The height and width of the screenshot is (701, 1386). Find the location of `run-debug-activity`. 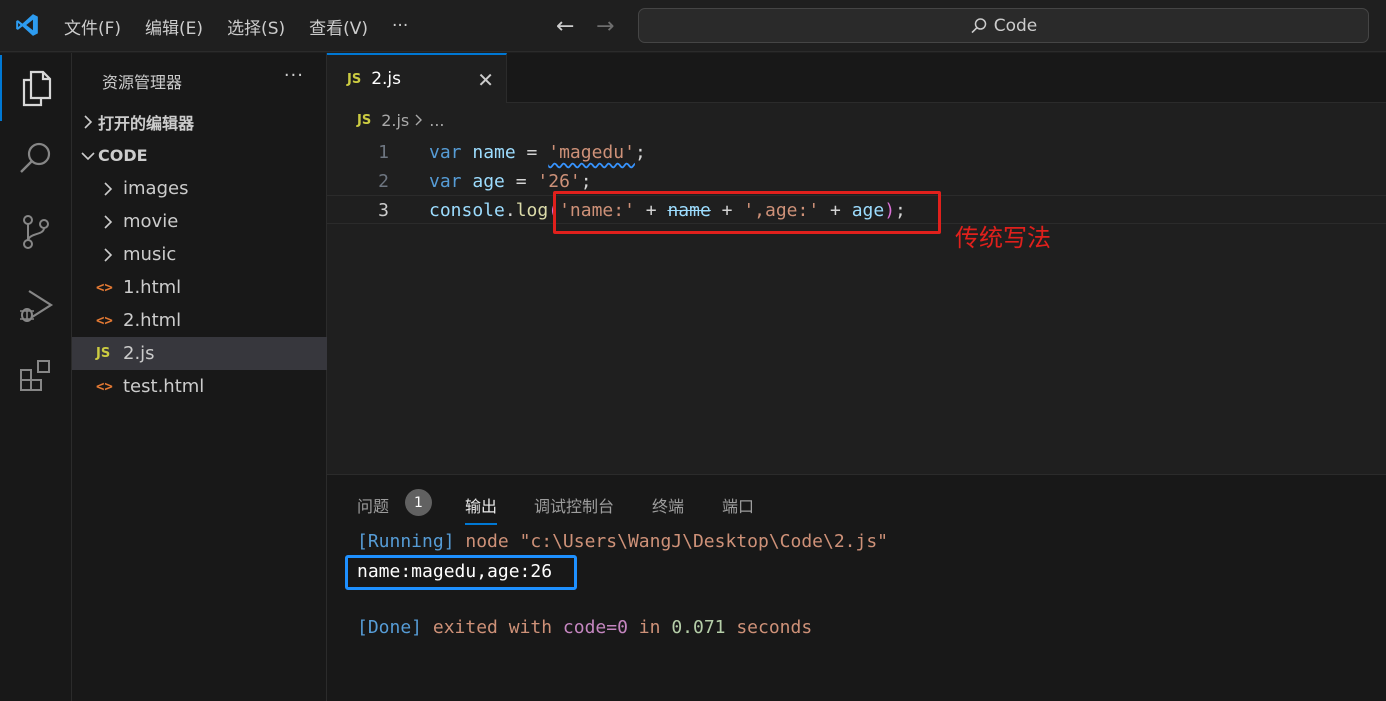

run-debug-activity is located at coordinates (36, 306).